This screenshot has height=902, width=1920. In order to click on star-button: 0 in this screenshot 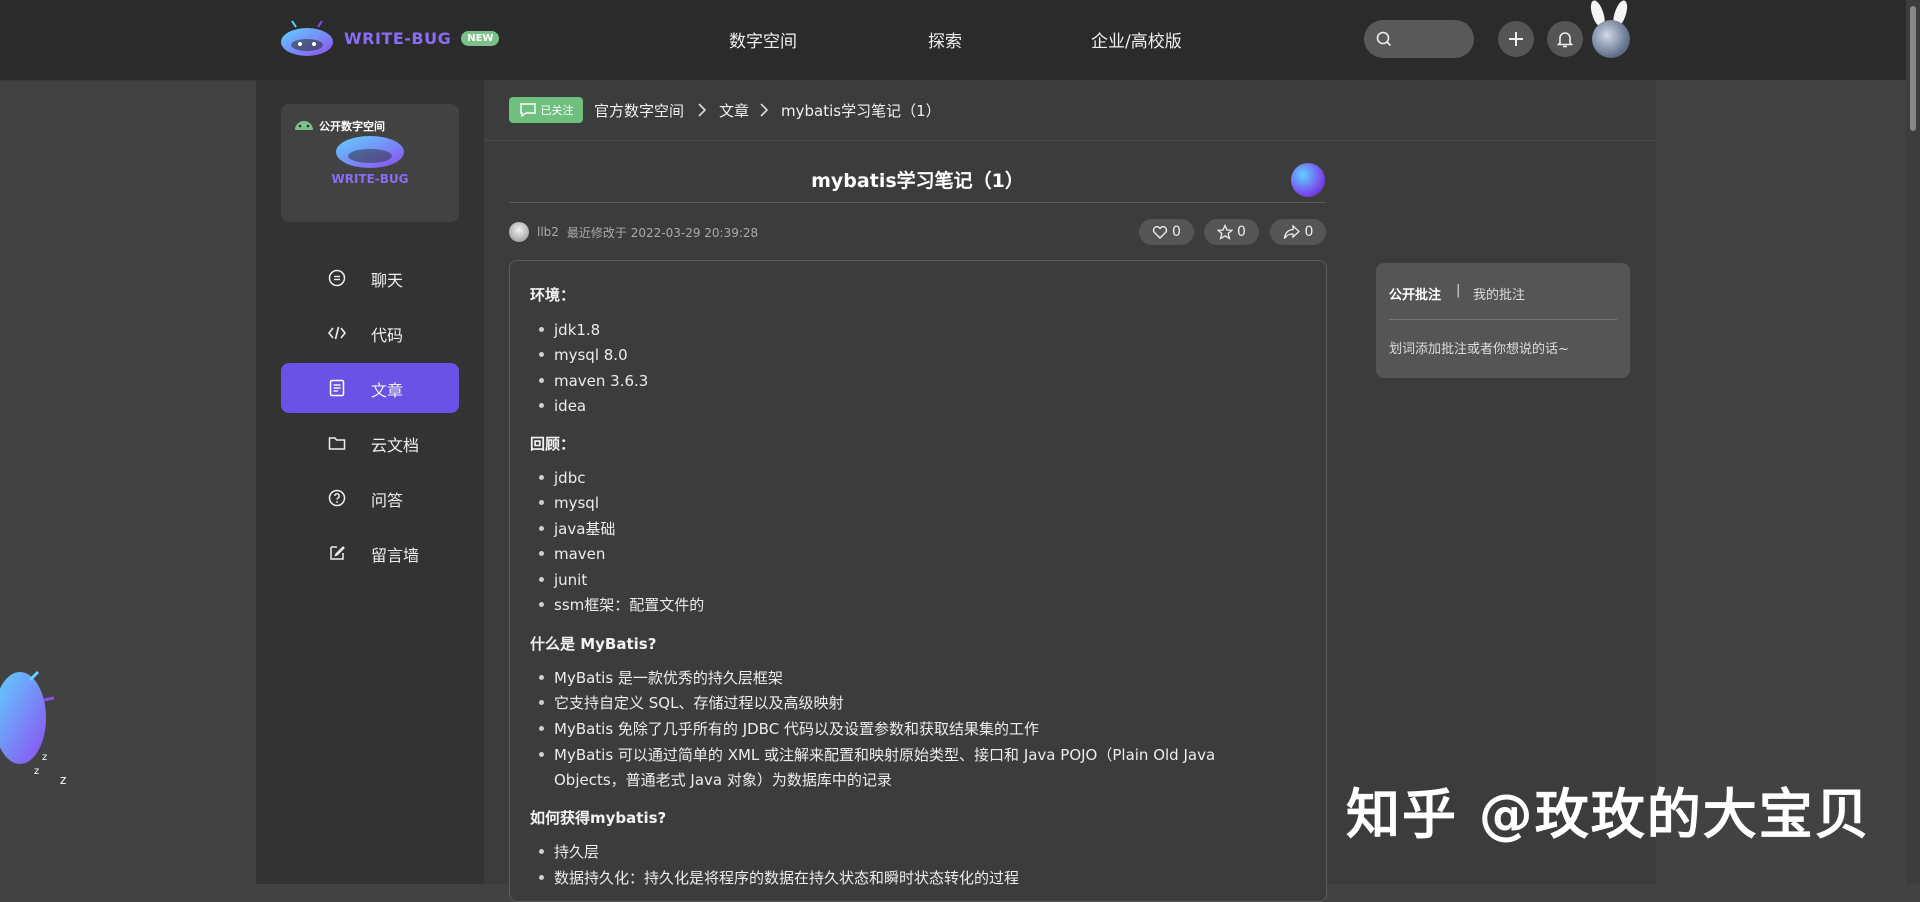, I will do `click(1231, 232)`.